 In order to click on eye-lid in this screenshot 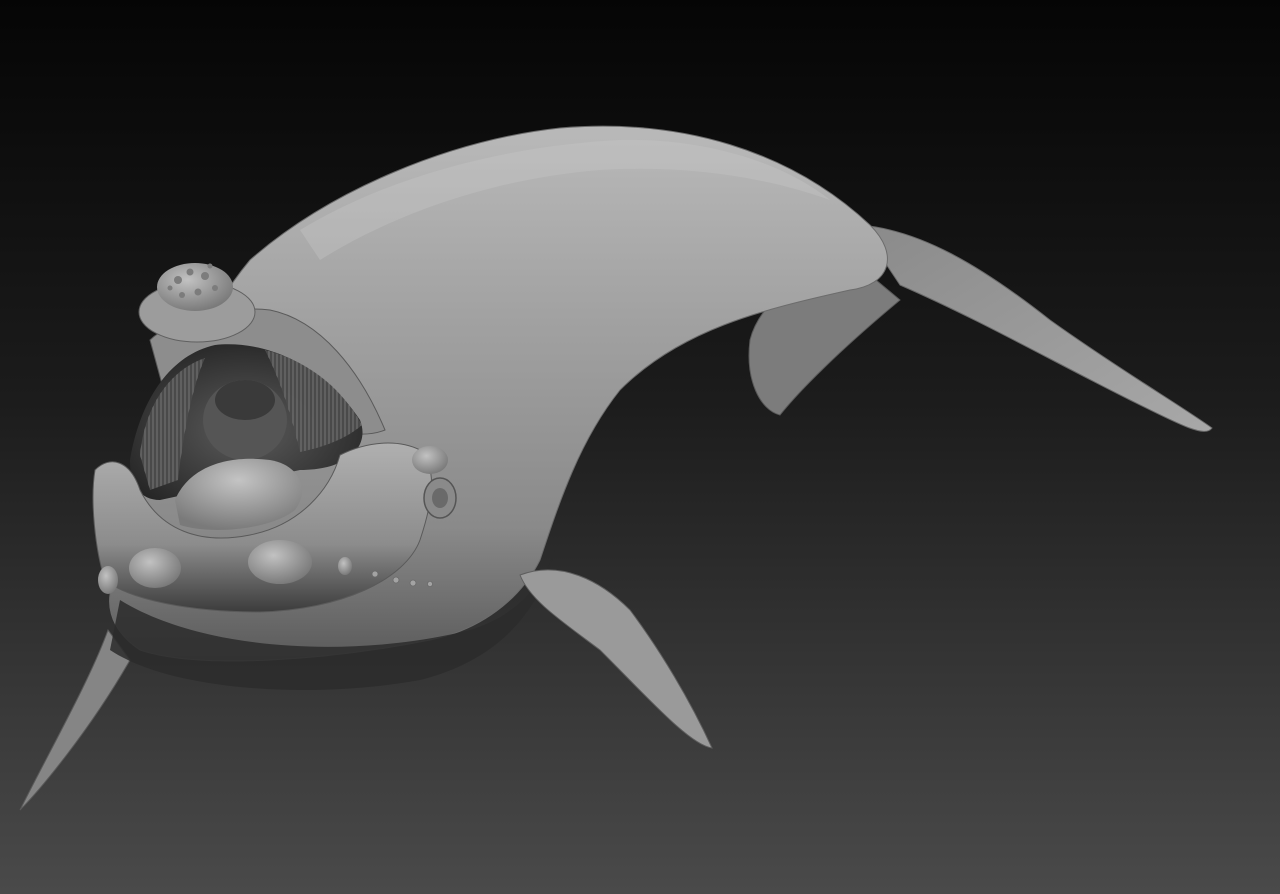, I will do `click(440, 498)`.